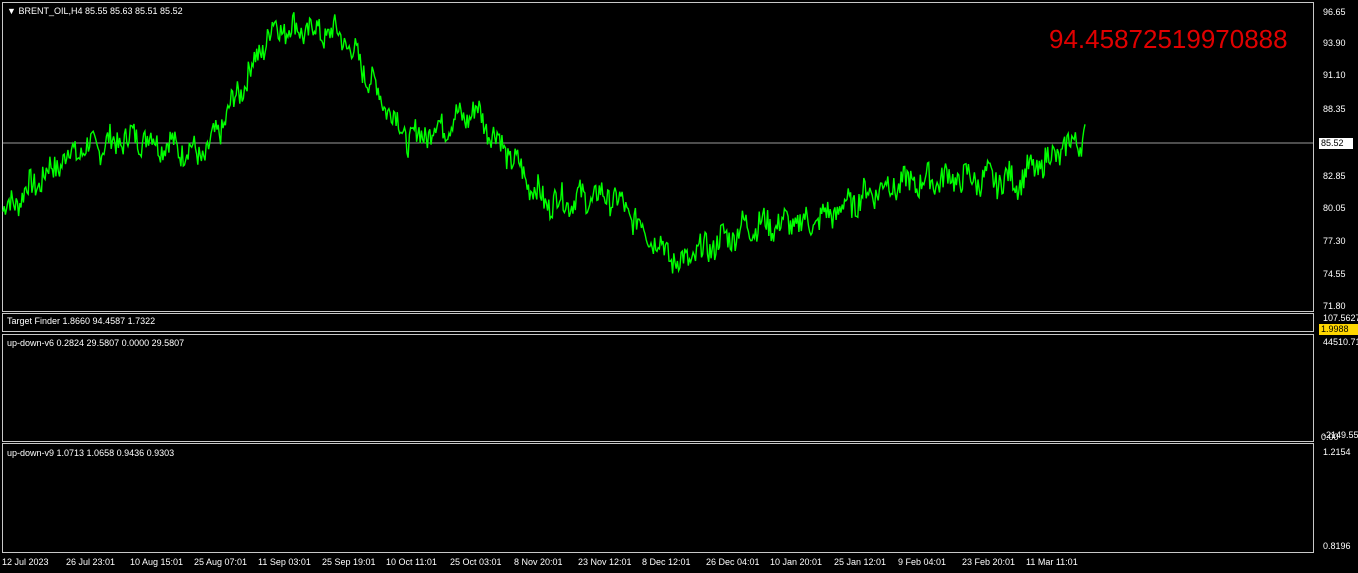  What do you see at coordinates (11, 11) in the screenshot?
I see `chevron-down-icon: ▼` at bounding box center [11, 11].